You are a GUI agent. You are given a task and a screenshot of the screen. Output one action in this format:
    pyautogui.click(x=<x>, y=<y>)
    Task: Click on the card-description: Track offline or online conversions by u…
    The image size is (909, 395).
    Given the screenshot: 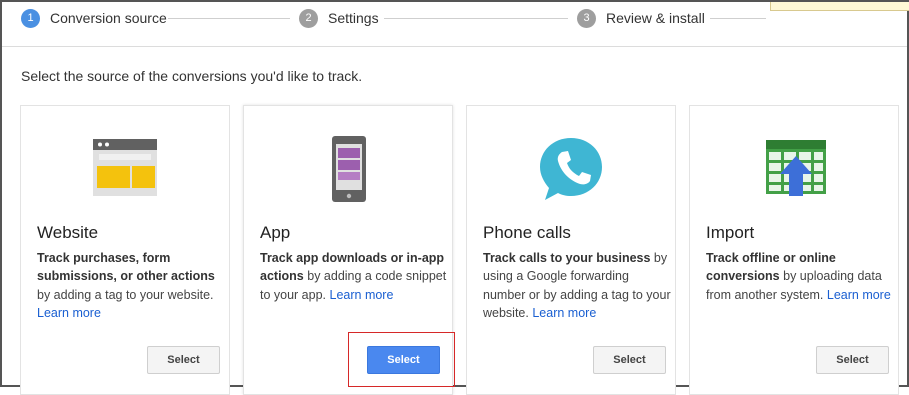 What is the action you would take?
    pyautogui.click(x=801, y=276)
    